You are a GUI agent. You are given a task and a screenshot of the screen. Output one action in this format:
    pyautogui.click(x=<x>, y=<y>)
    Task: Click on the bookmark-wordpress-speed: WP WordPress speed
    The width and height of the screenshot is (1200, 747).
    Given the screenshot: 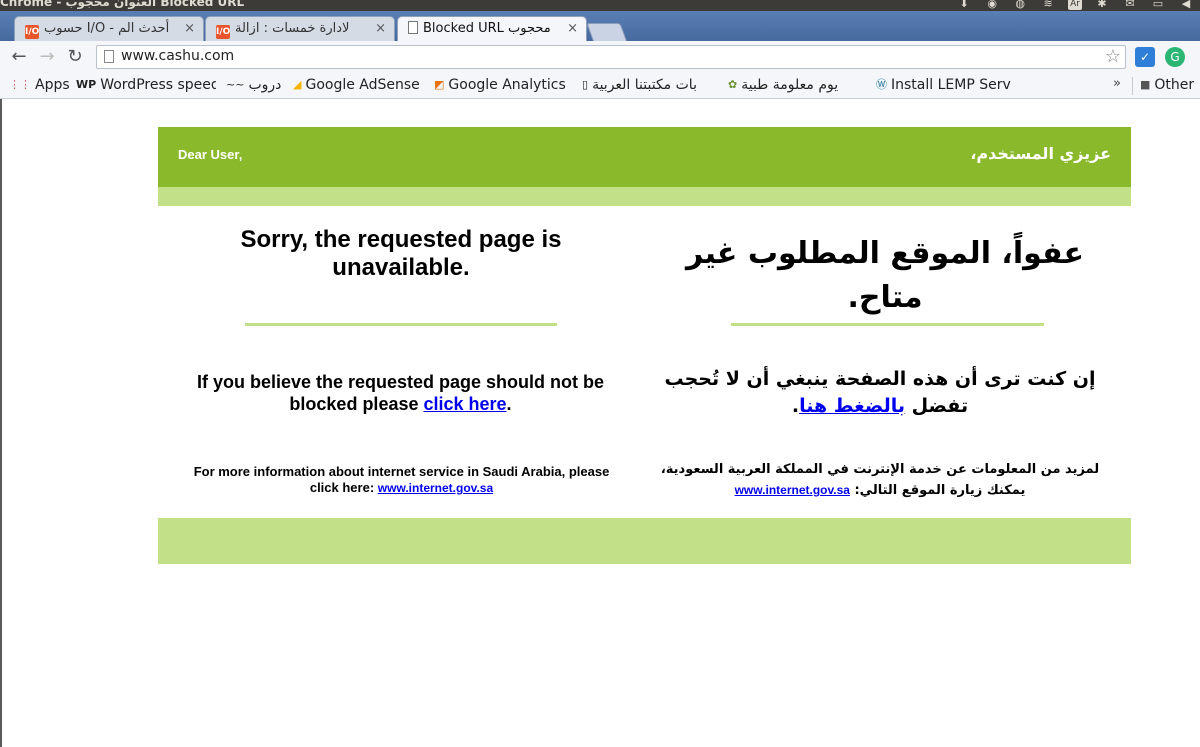 What is the action you would take?
    pyautogui.click(x=146, y=85)
    